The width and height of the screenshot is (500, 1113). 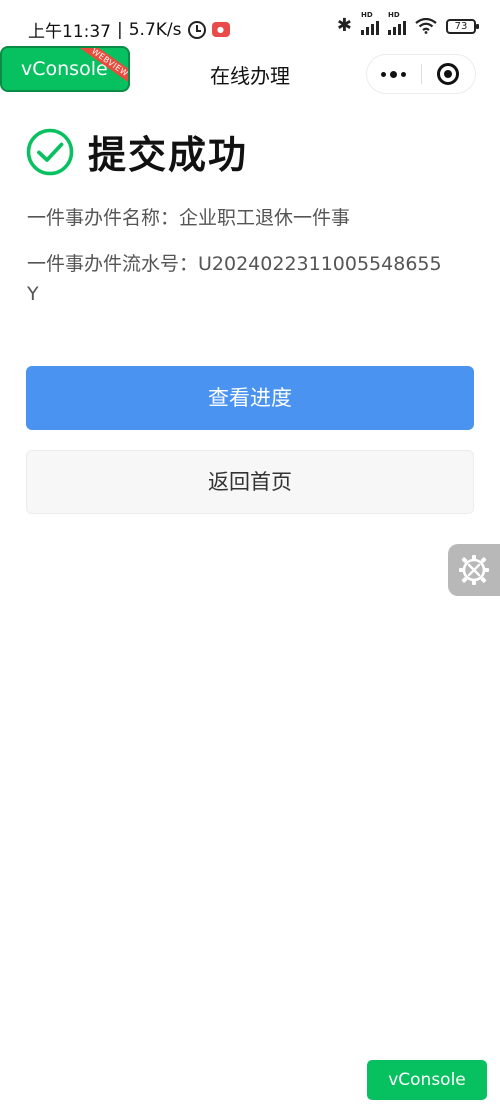 I want to click on mini-program-capsule, so click(x=421, y=74).